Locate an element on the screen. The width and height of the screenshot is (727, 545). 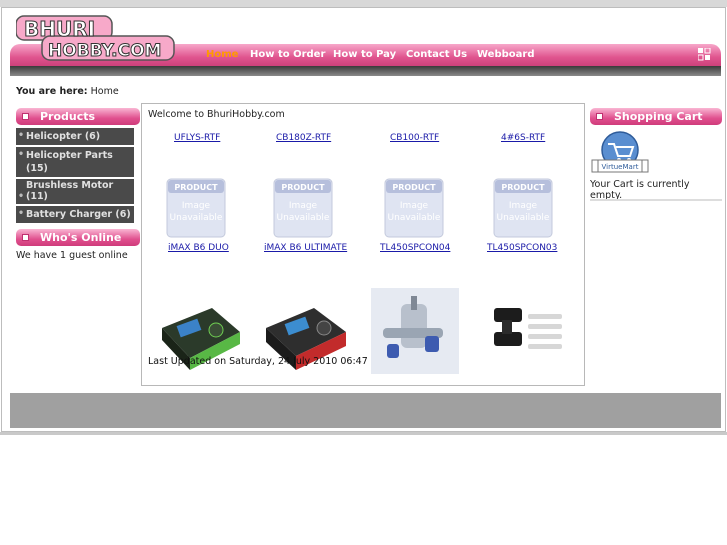
breadcrumb-label: You are here: is located at coordinates (52, 91).